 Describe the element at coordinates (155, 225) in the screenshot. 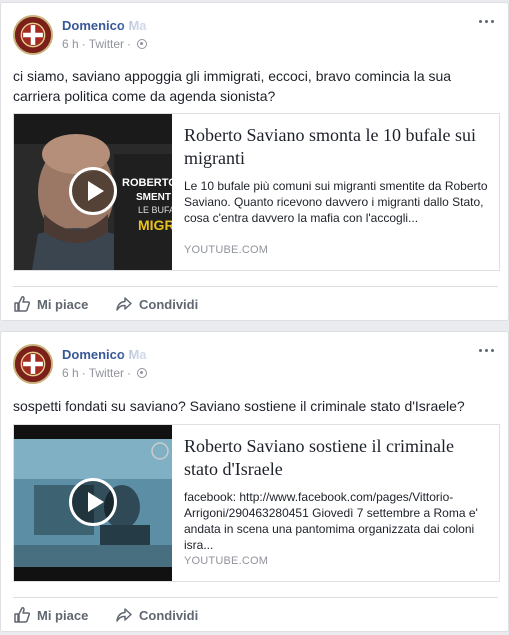

I see `thumb-caption-4: MIGRA` at that location.